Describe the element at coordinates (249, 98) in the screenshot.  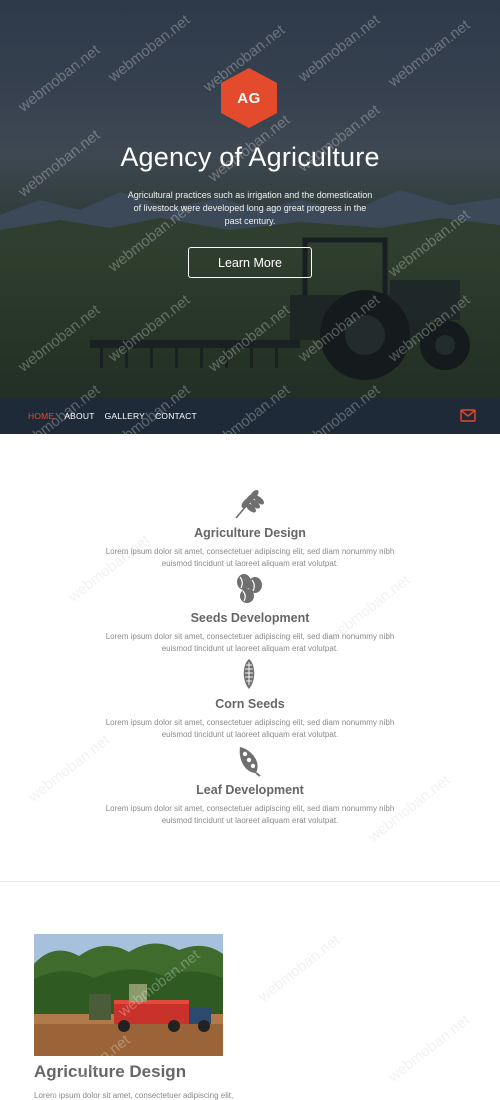
I see `logo-text: AG` at that location.